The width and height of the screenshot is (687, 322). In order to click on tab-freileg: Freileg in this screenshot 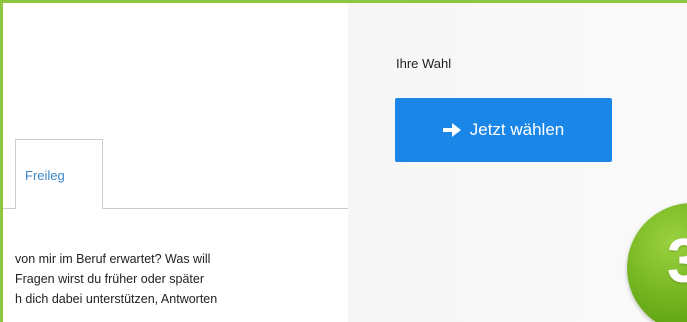, I will do `click(59, 174)`.